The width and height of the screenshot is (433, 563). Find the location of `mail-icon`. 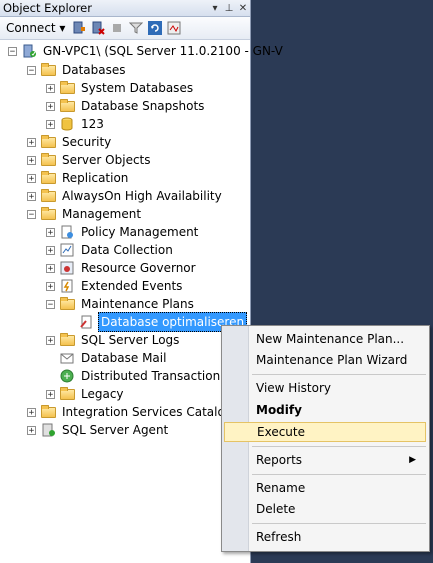

mail-icon is located at coordinates (67, 358).